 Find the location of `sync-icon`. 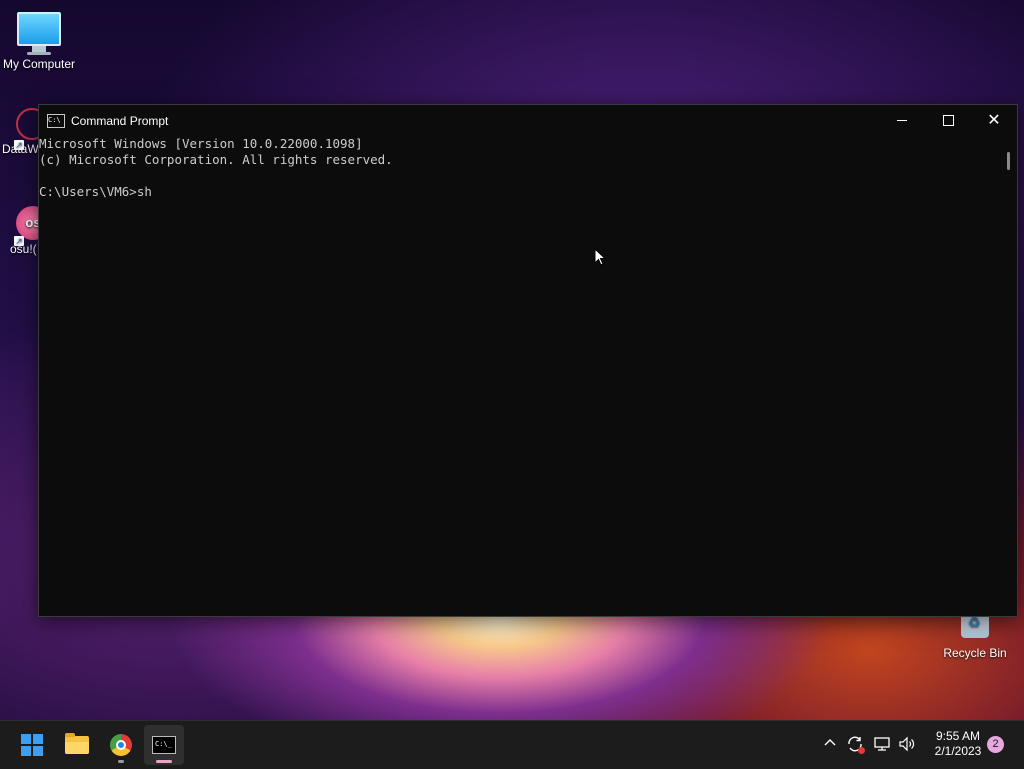

sync-icon is located at coordinates (855, 745).